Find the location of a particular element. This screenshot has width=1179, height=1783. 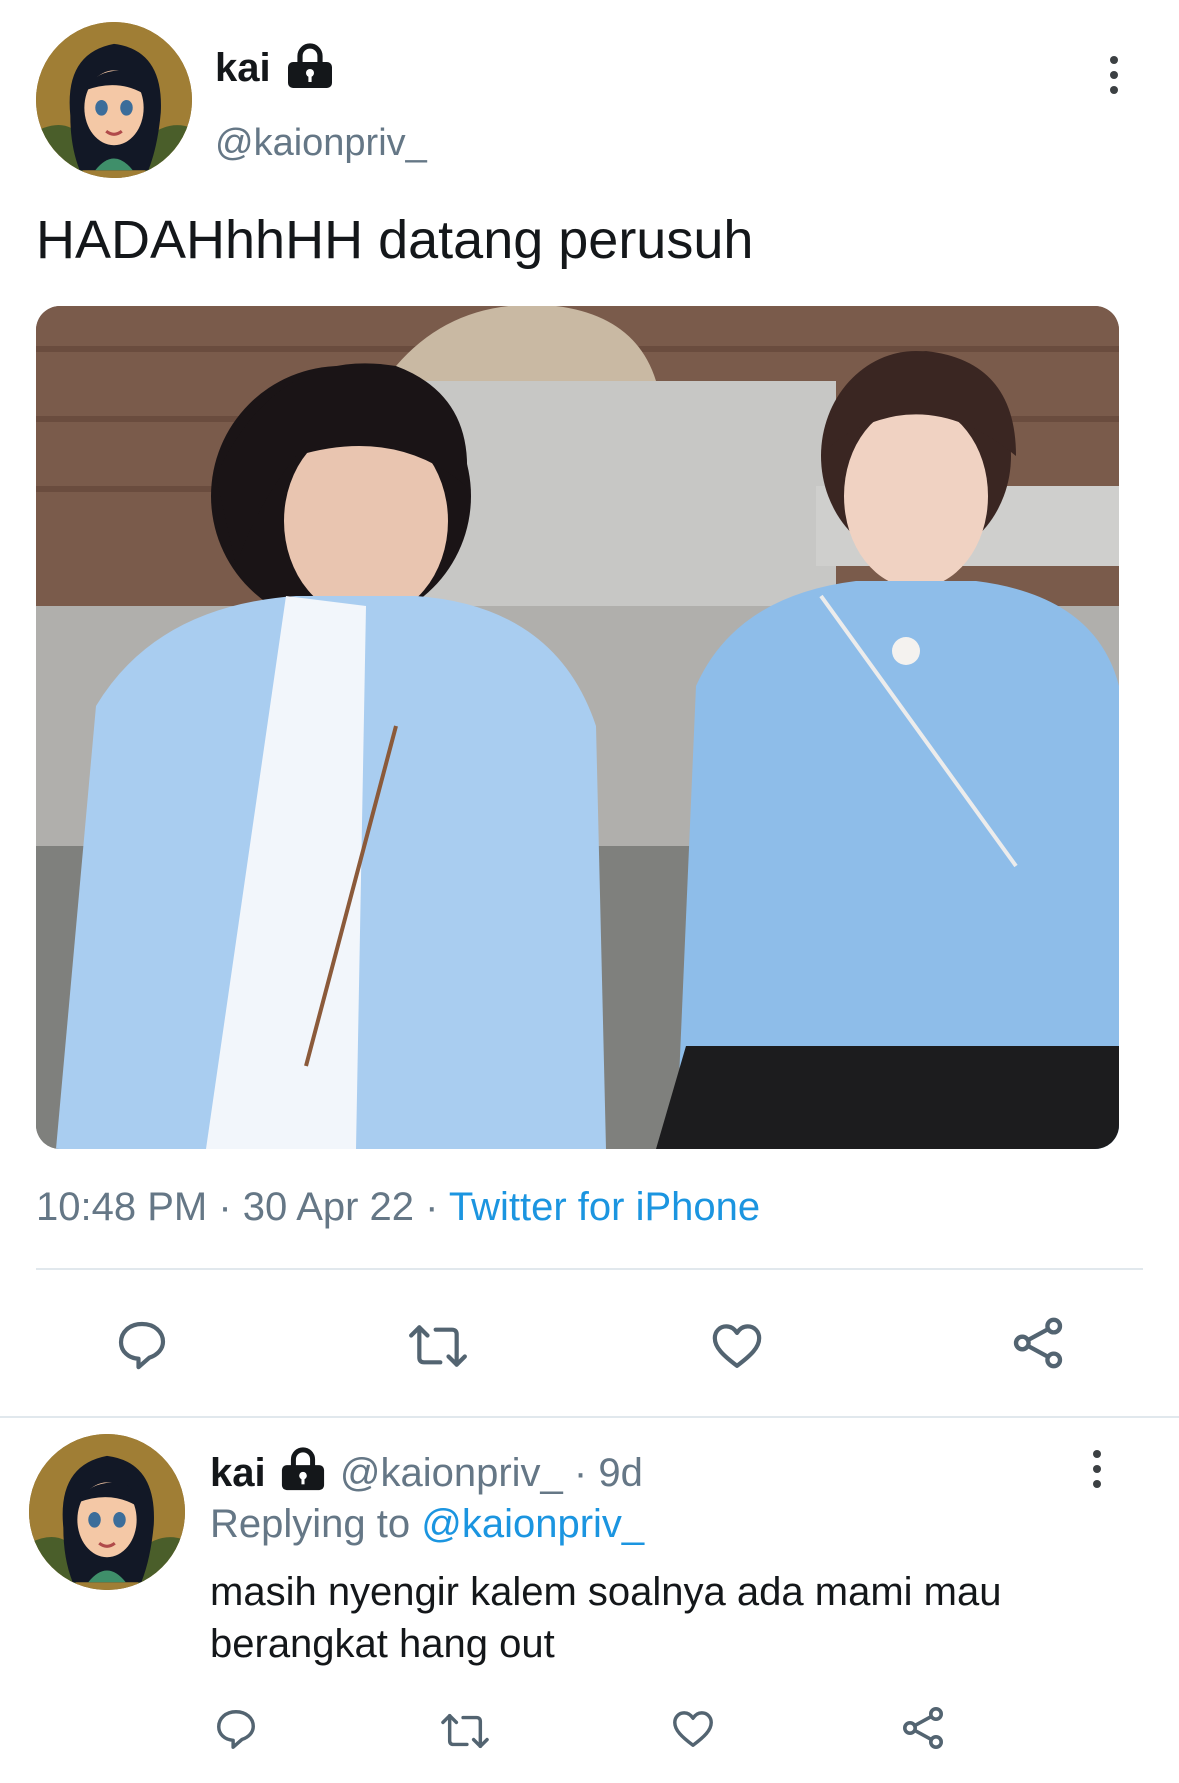

replying-to: Replying to @kaionpriv_ is located at coordinates (427, 1524).